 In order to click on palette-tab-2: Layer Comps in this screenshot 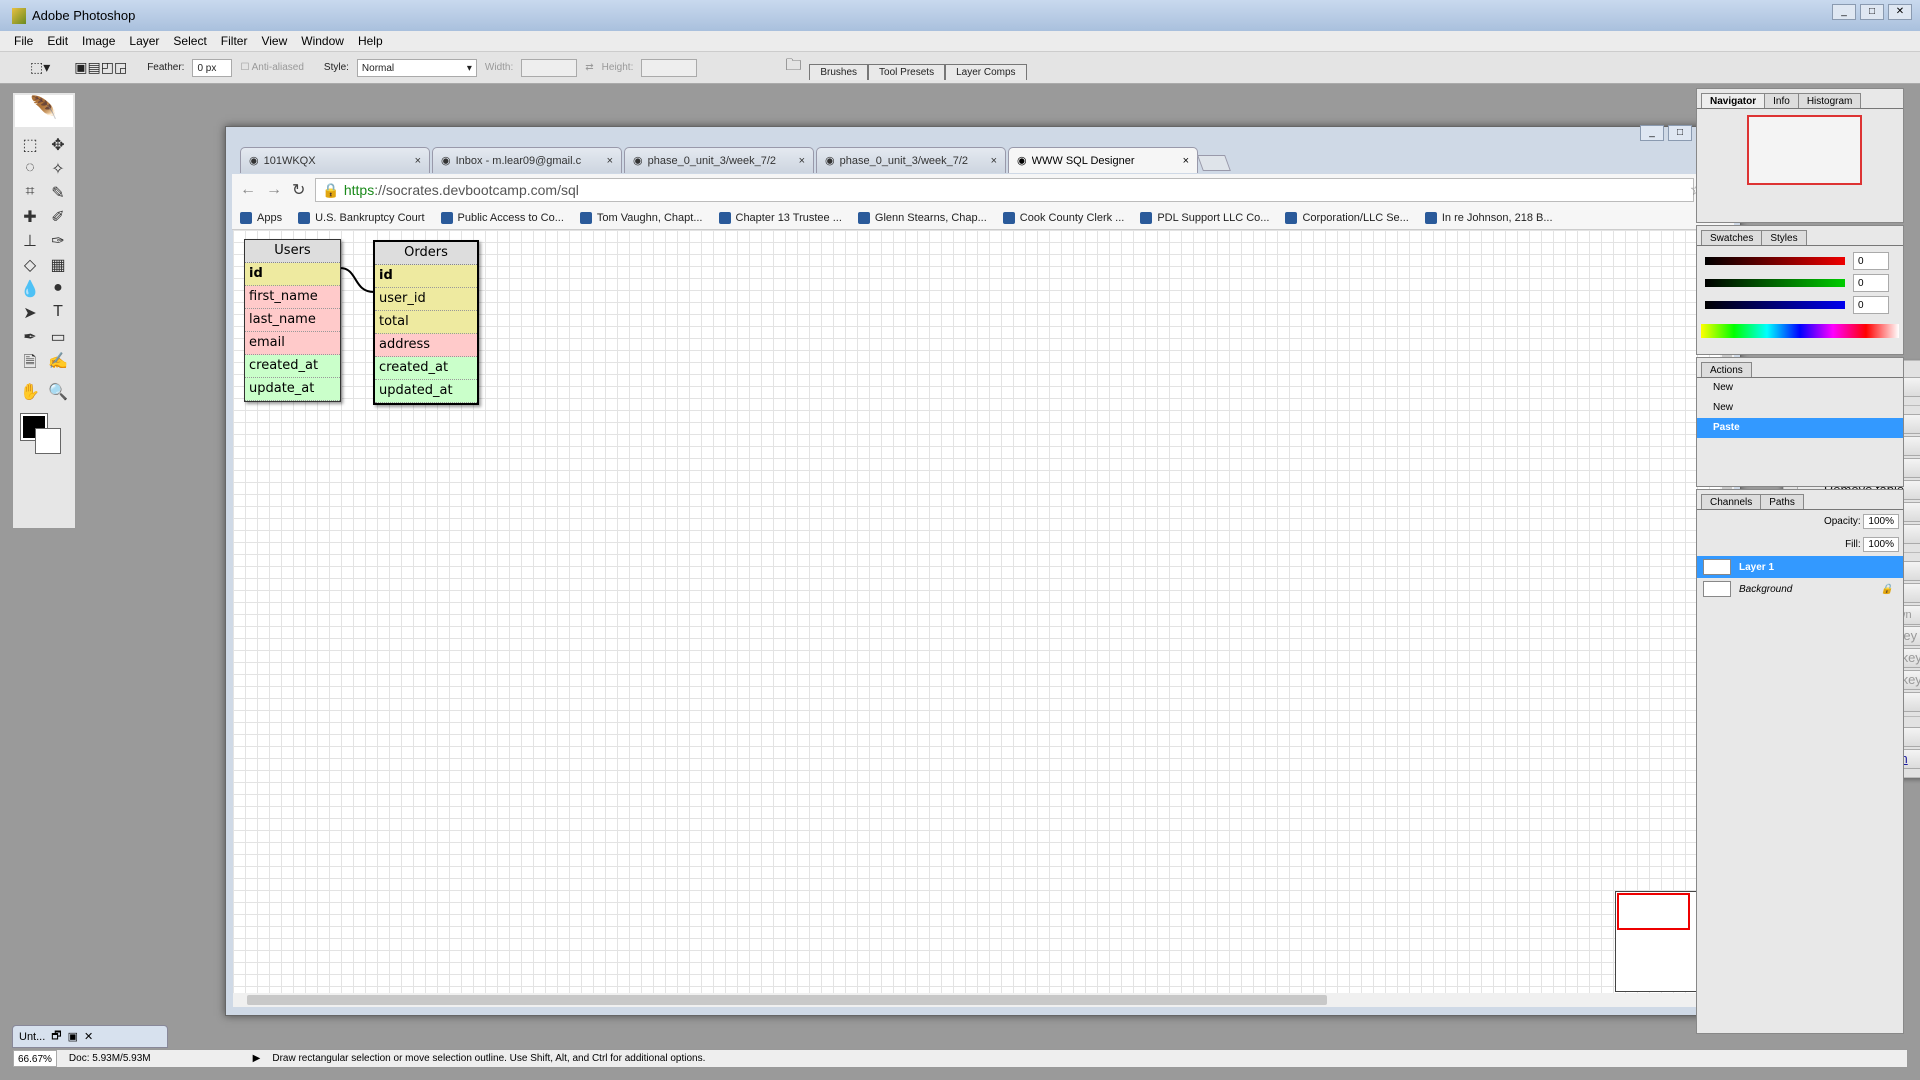, I will do `click(986, 71)`.